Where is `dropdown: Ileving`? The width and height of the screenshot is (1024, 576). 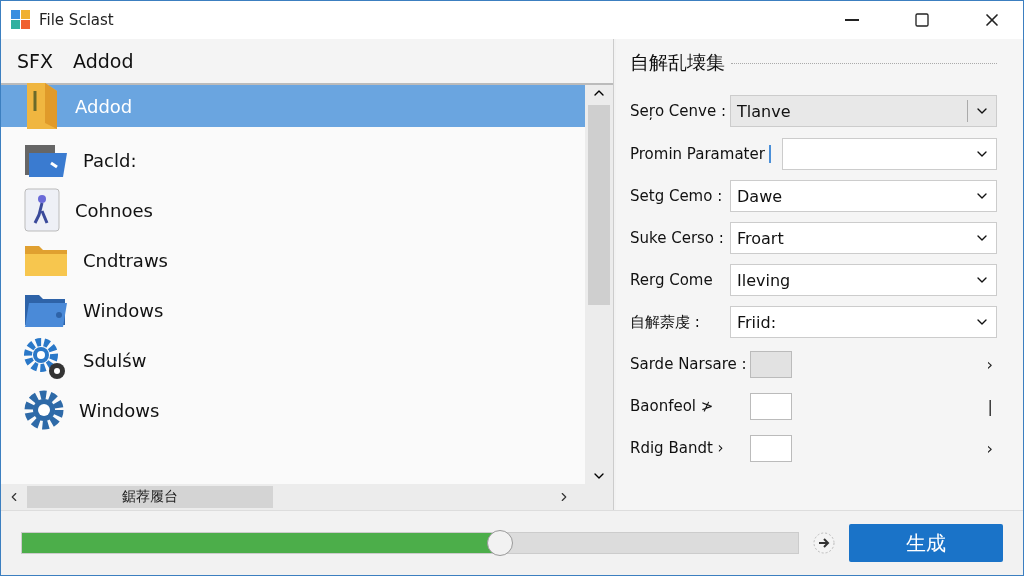
dropdown: Ileving is located at coordinates (863, 280).